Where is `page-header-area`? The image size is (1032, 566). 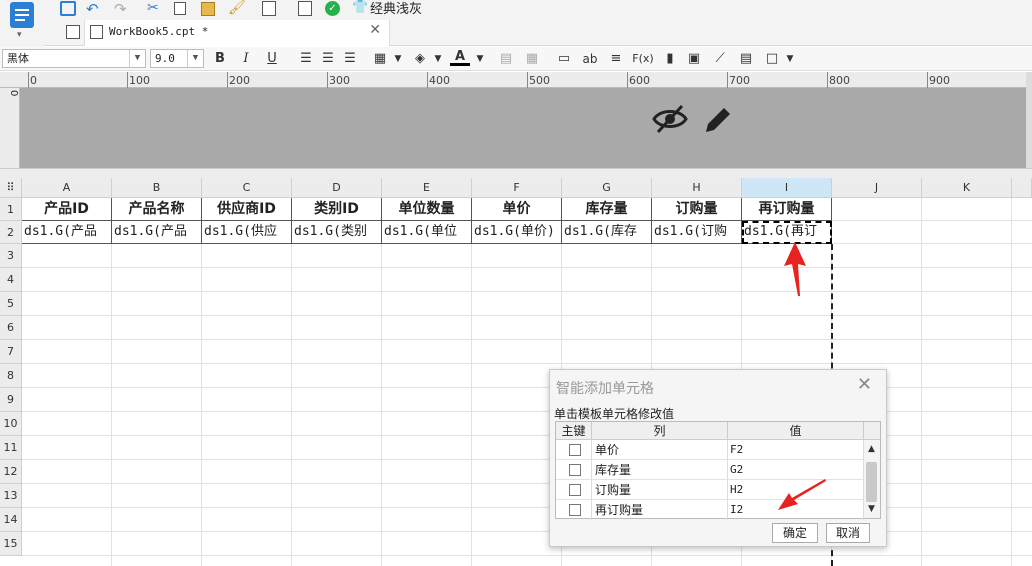
page-header-area is located at coordinates (523, 128).